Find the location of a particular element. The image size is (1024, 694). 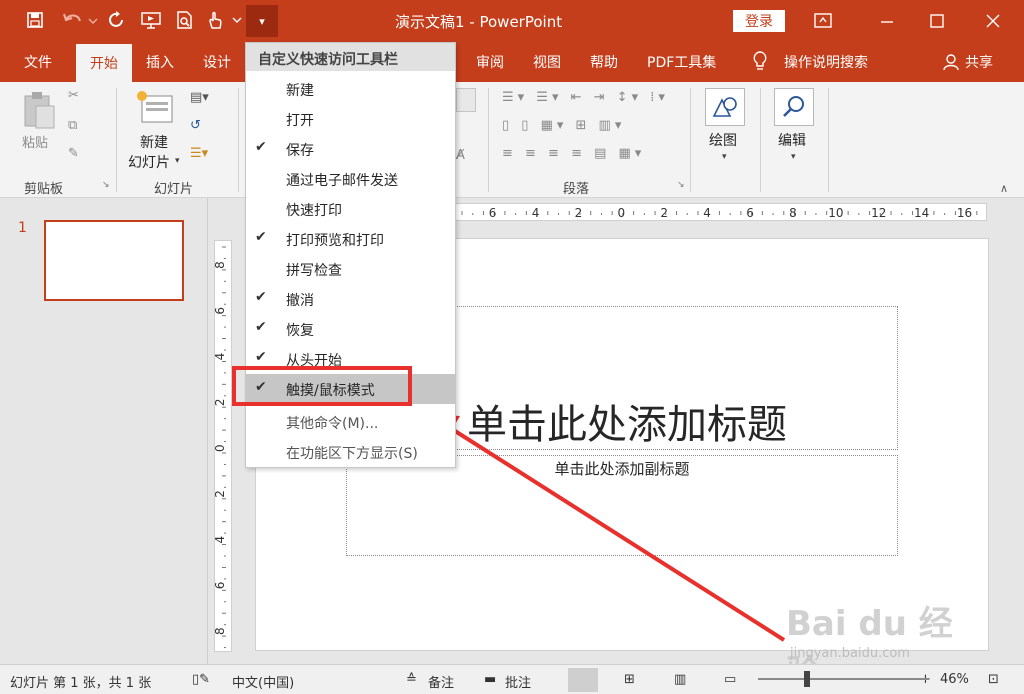

tab-view: 视图 is located at coordinates (547, 62).